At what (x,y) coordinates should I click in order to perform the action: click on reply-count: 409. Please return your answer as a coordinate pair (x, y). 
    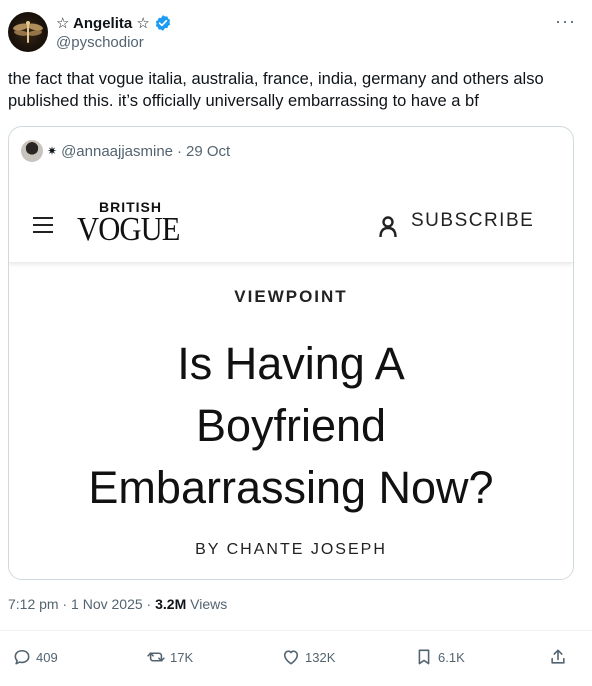
    Looking at the image, I should click on (47, 657).